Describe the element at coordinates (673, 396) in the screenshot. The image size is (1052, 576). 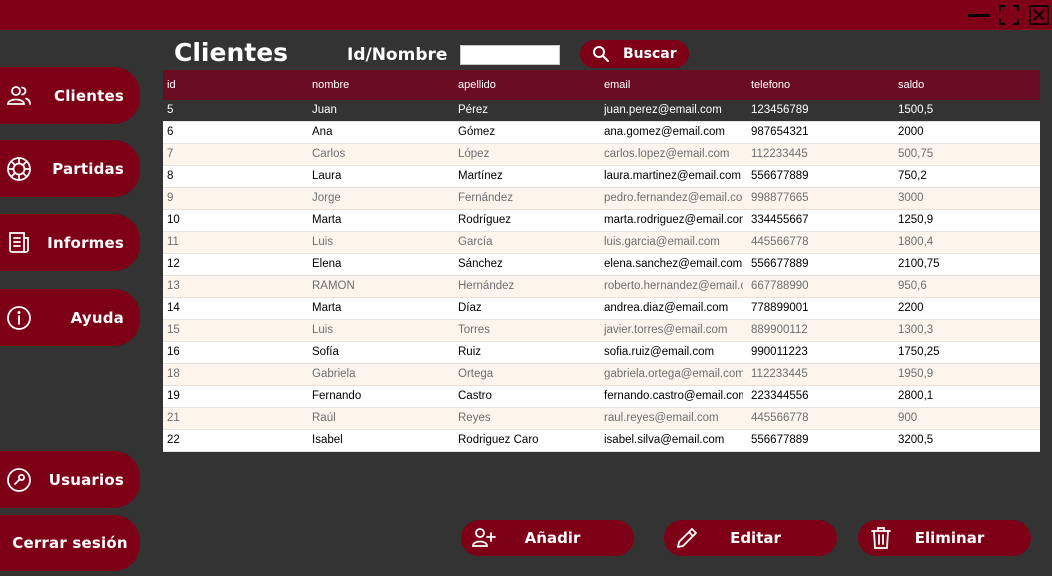
I see `table-cell-email: fernando.castro@email.com` at that location.